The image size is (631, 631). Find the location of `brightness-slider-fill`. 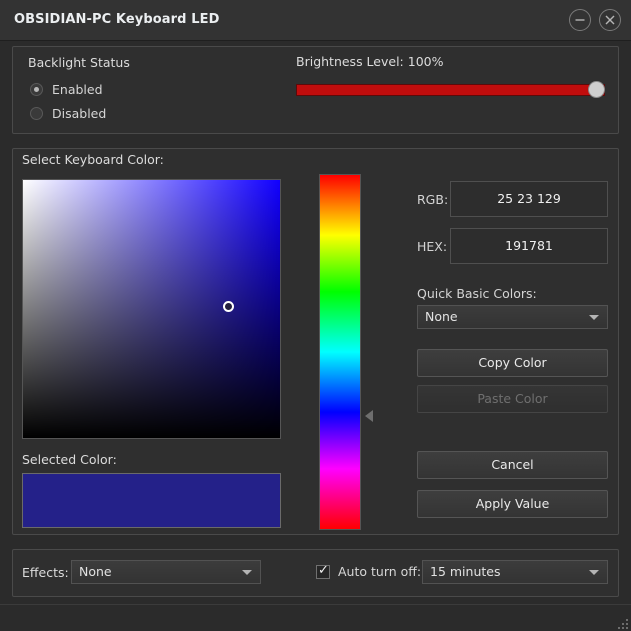

brightness-slider-fill is located at coordinates (450, 90).